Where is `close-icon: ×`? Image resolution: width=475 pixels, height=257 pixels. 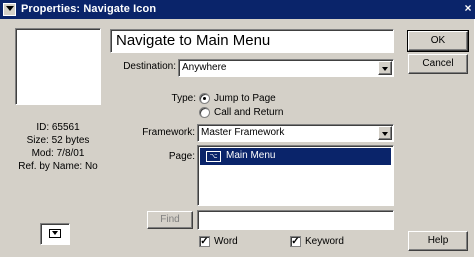 close-icon: × is located at coordinates (468, 9).